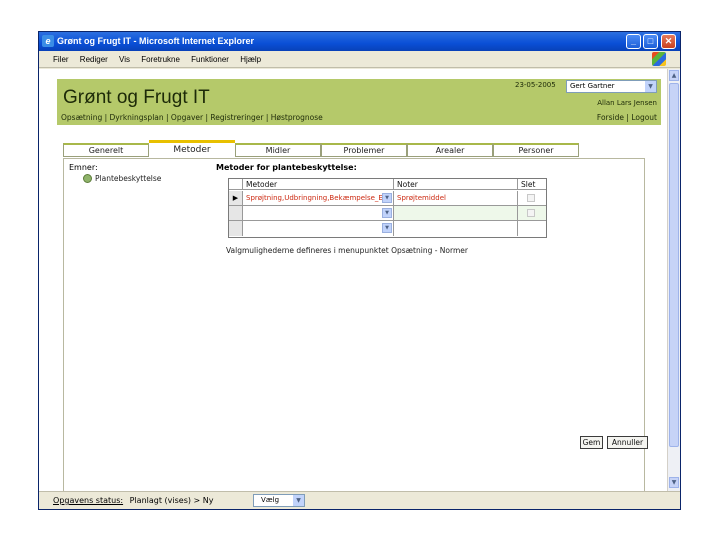 The width and height of the screenshot is (720, 540). Describe the element at coordinates (456, 198) in the screenshot. I see `note-field: Sprøjtemiddel` at that location.